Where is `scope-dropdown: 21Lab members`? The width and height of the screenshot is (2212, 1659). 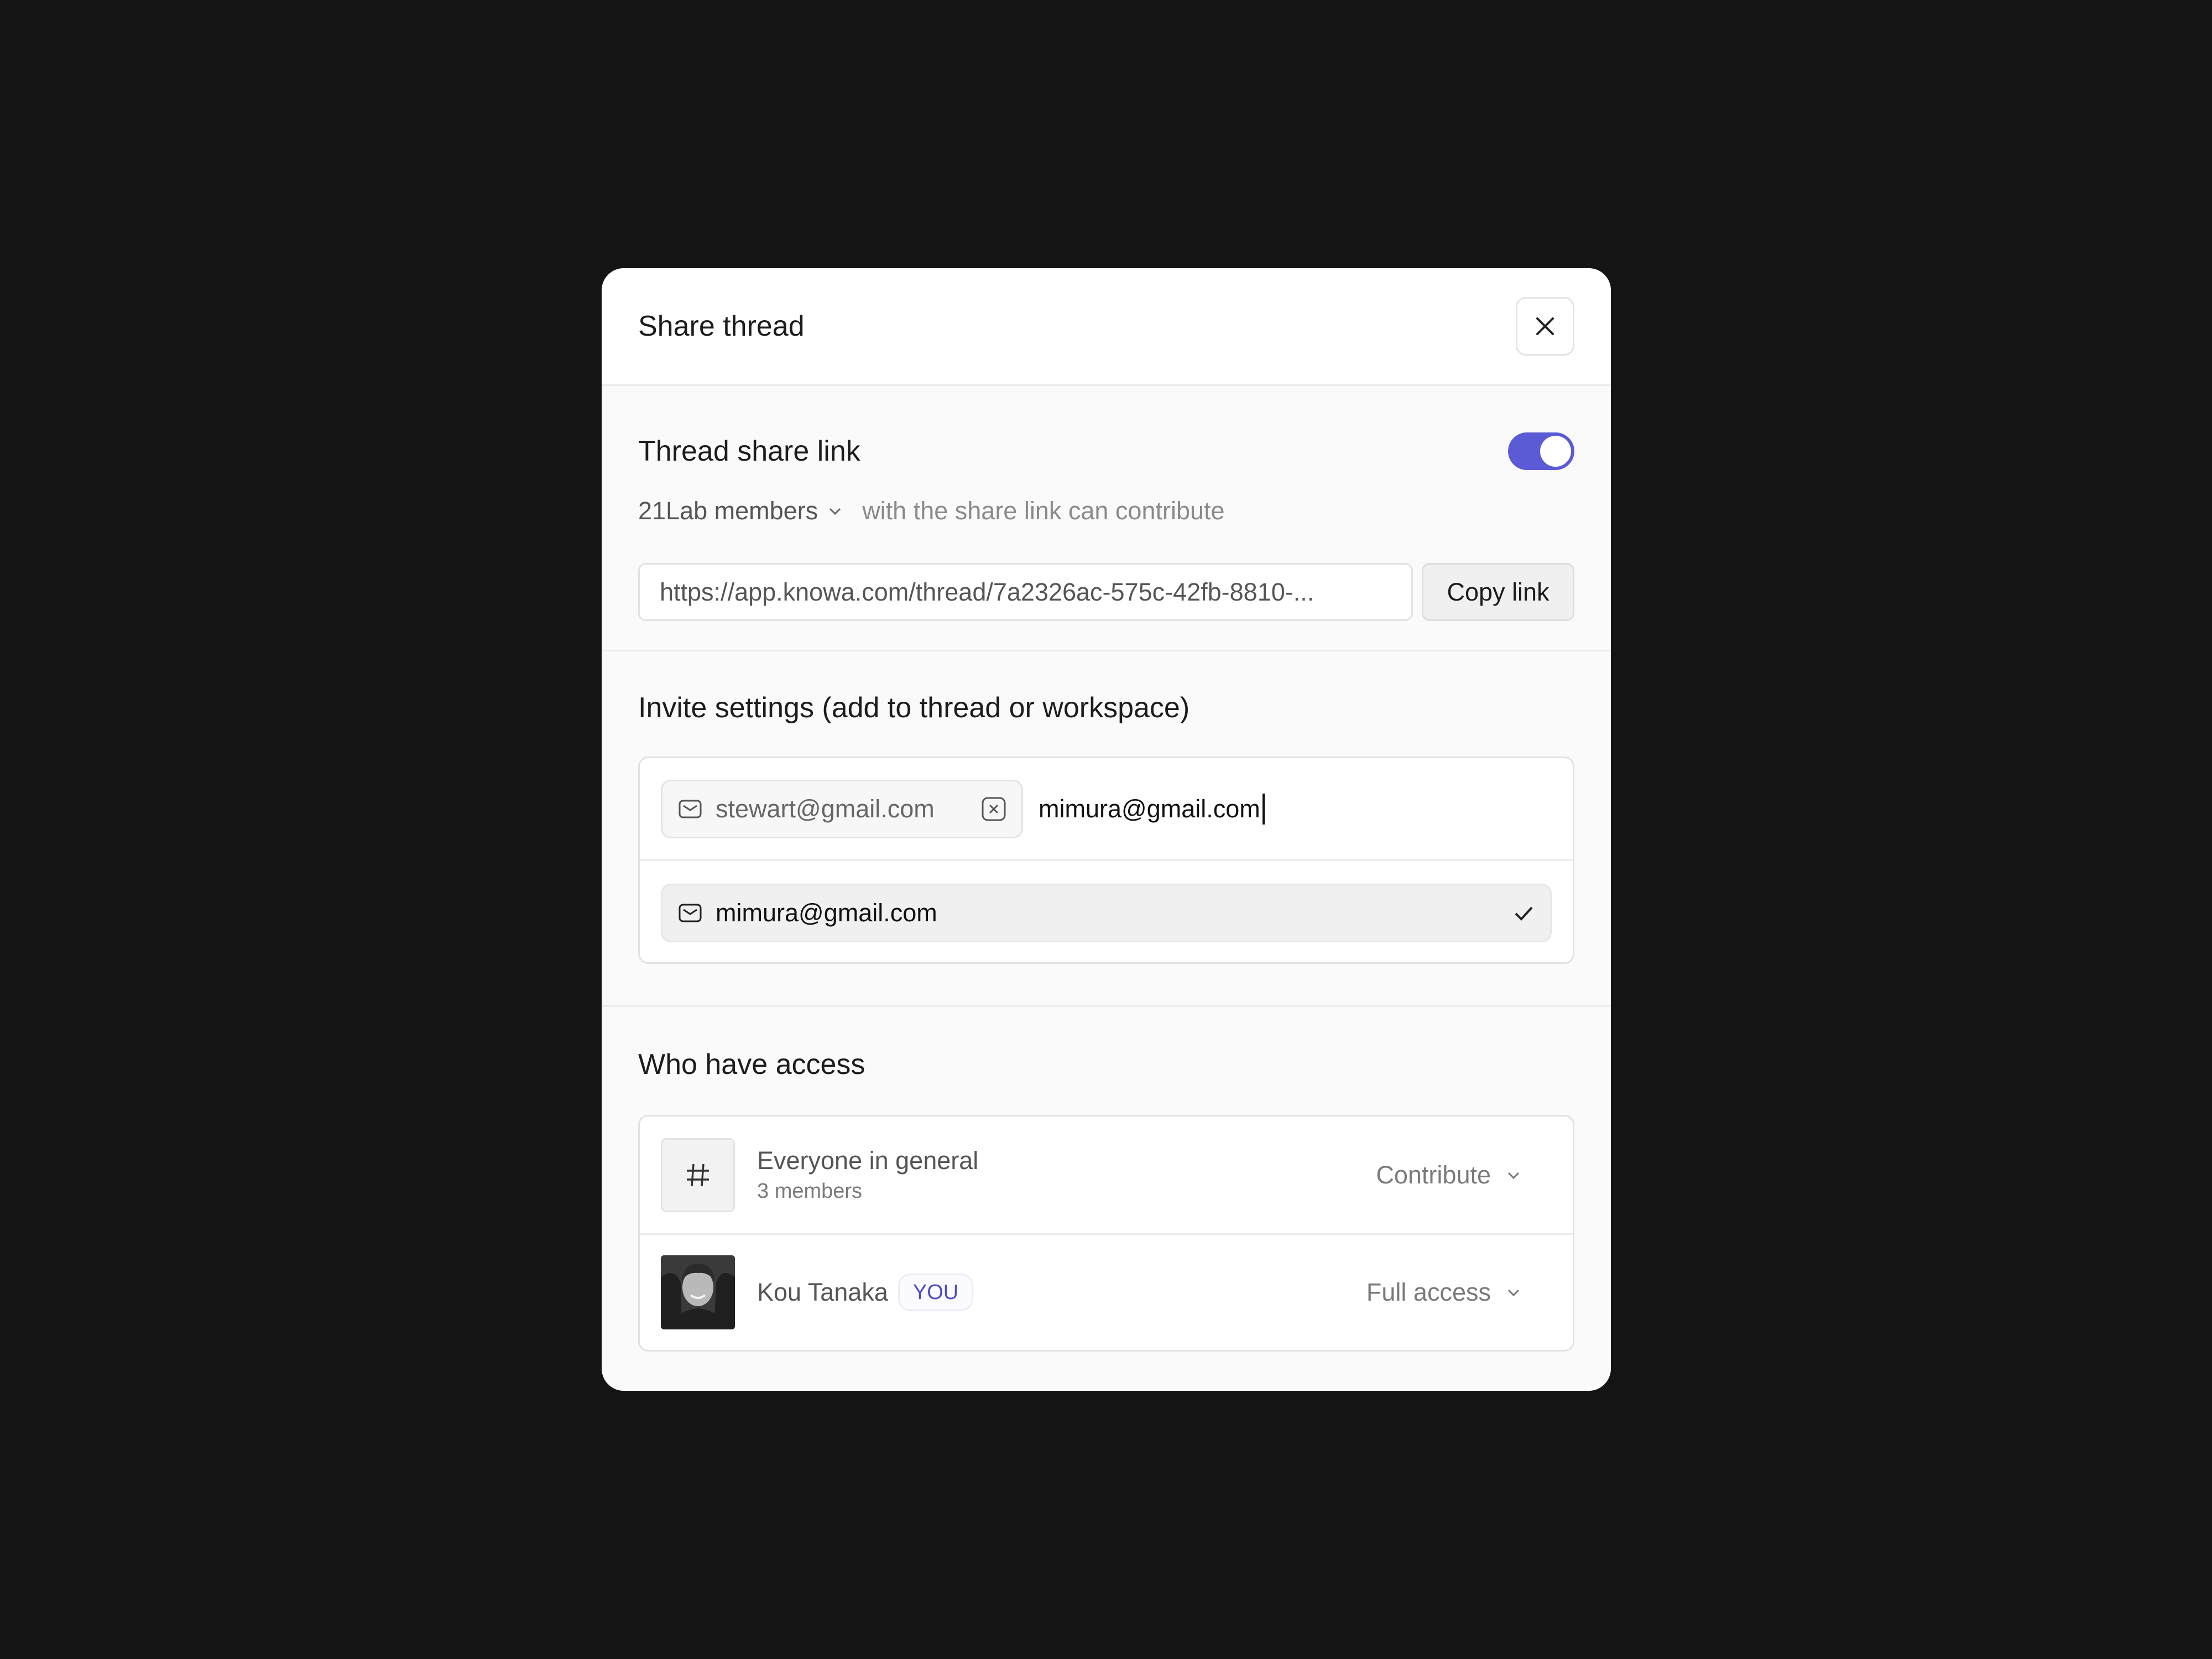
scope-dropdown: 21Lab members is located at coordinates (741, 511).